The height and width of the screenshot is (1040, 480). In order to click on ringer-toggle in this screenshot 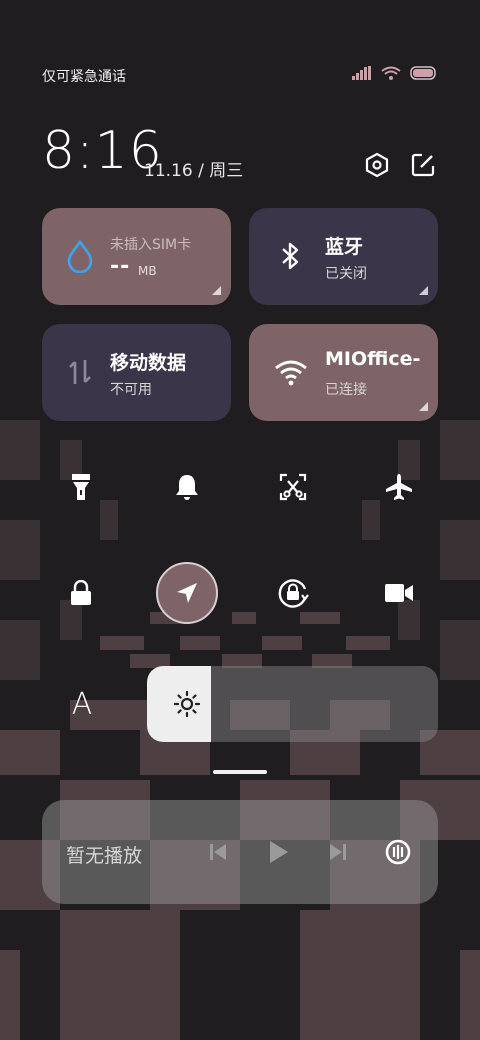, I will do `click(187, 487)`.